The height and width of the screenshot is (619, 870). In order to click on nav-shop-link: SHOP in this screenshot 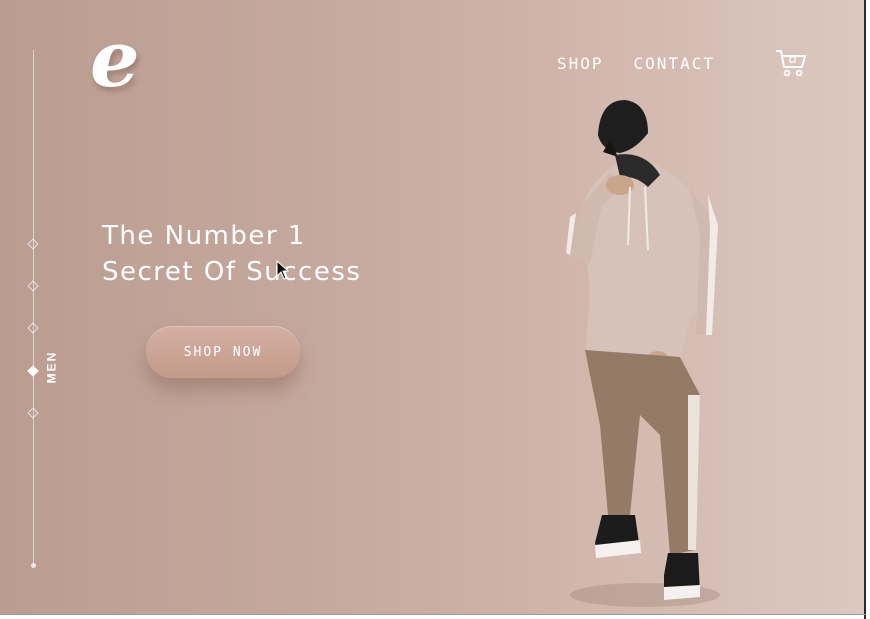, I will do `click(580, 63)`.